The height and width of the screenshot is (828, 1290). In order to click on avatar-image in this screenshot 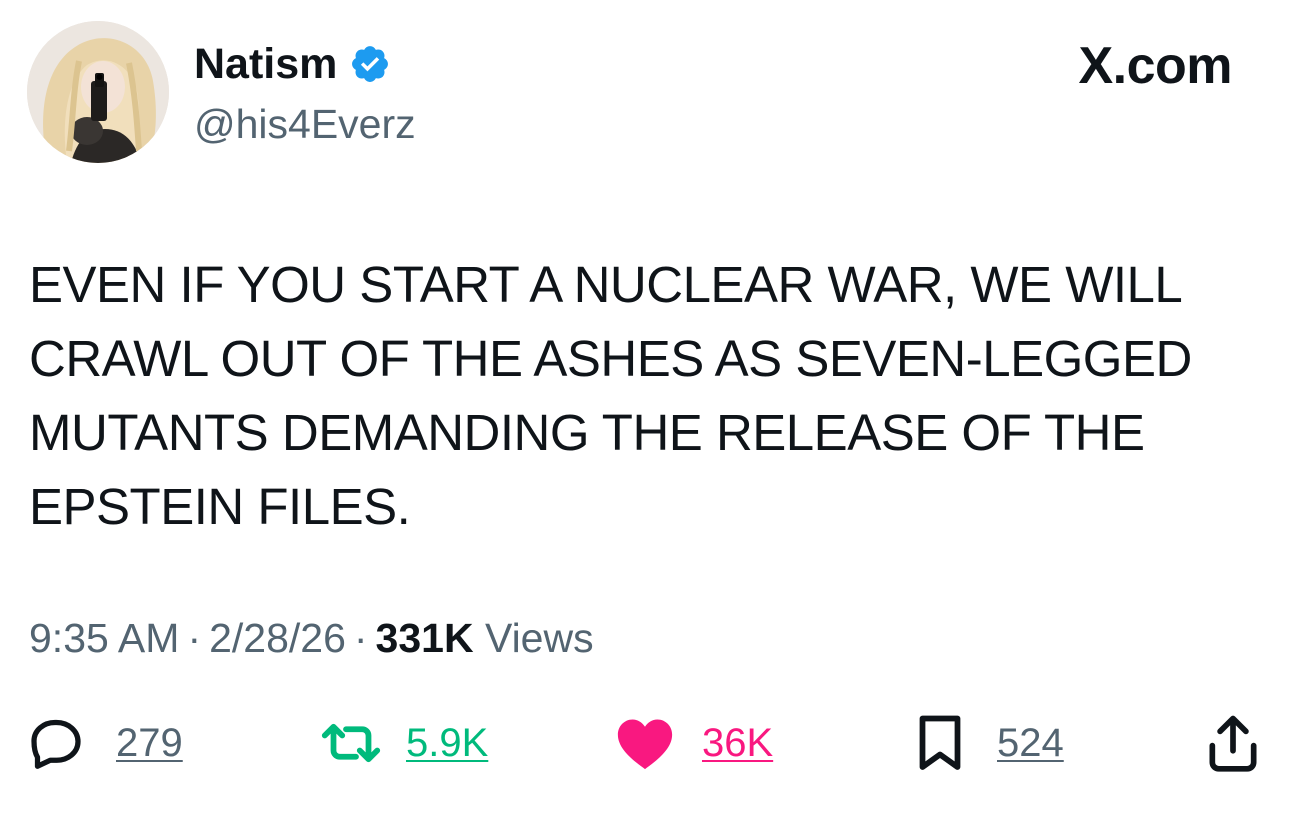, I will do `click(98, 92)`.